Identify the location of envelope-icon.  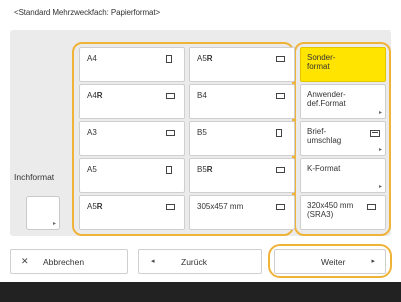
(375, 133).